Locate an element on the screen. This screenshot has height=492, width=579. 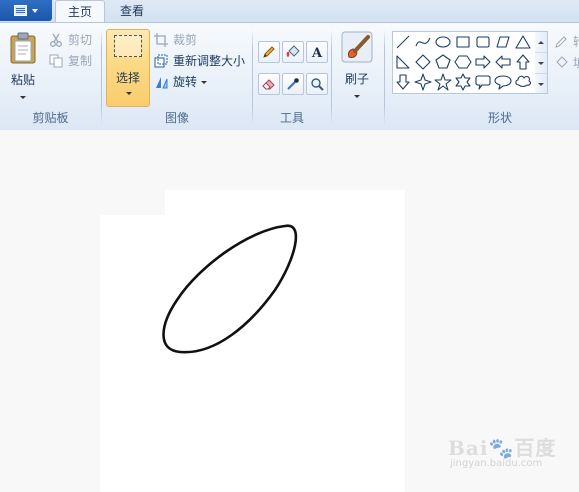
shape-triangle-icon is located at coordinates (523, 42).